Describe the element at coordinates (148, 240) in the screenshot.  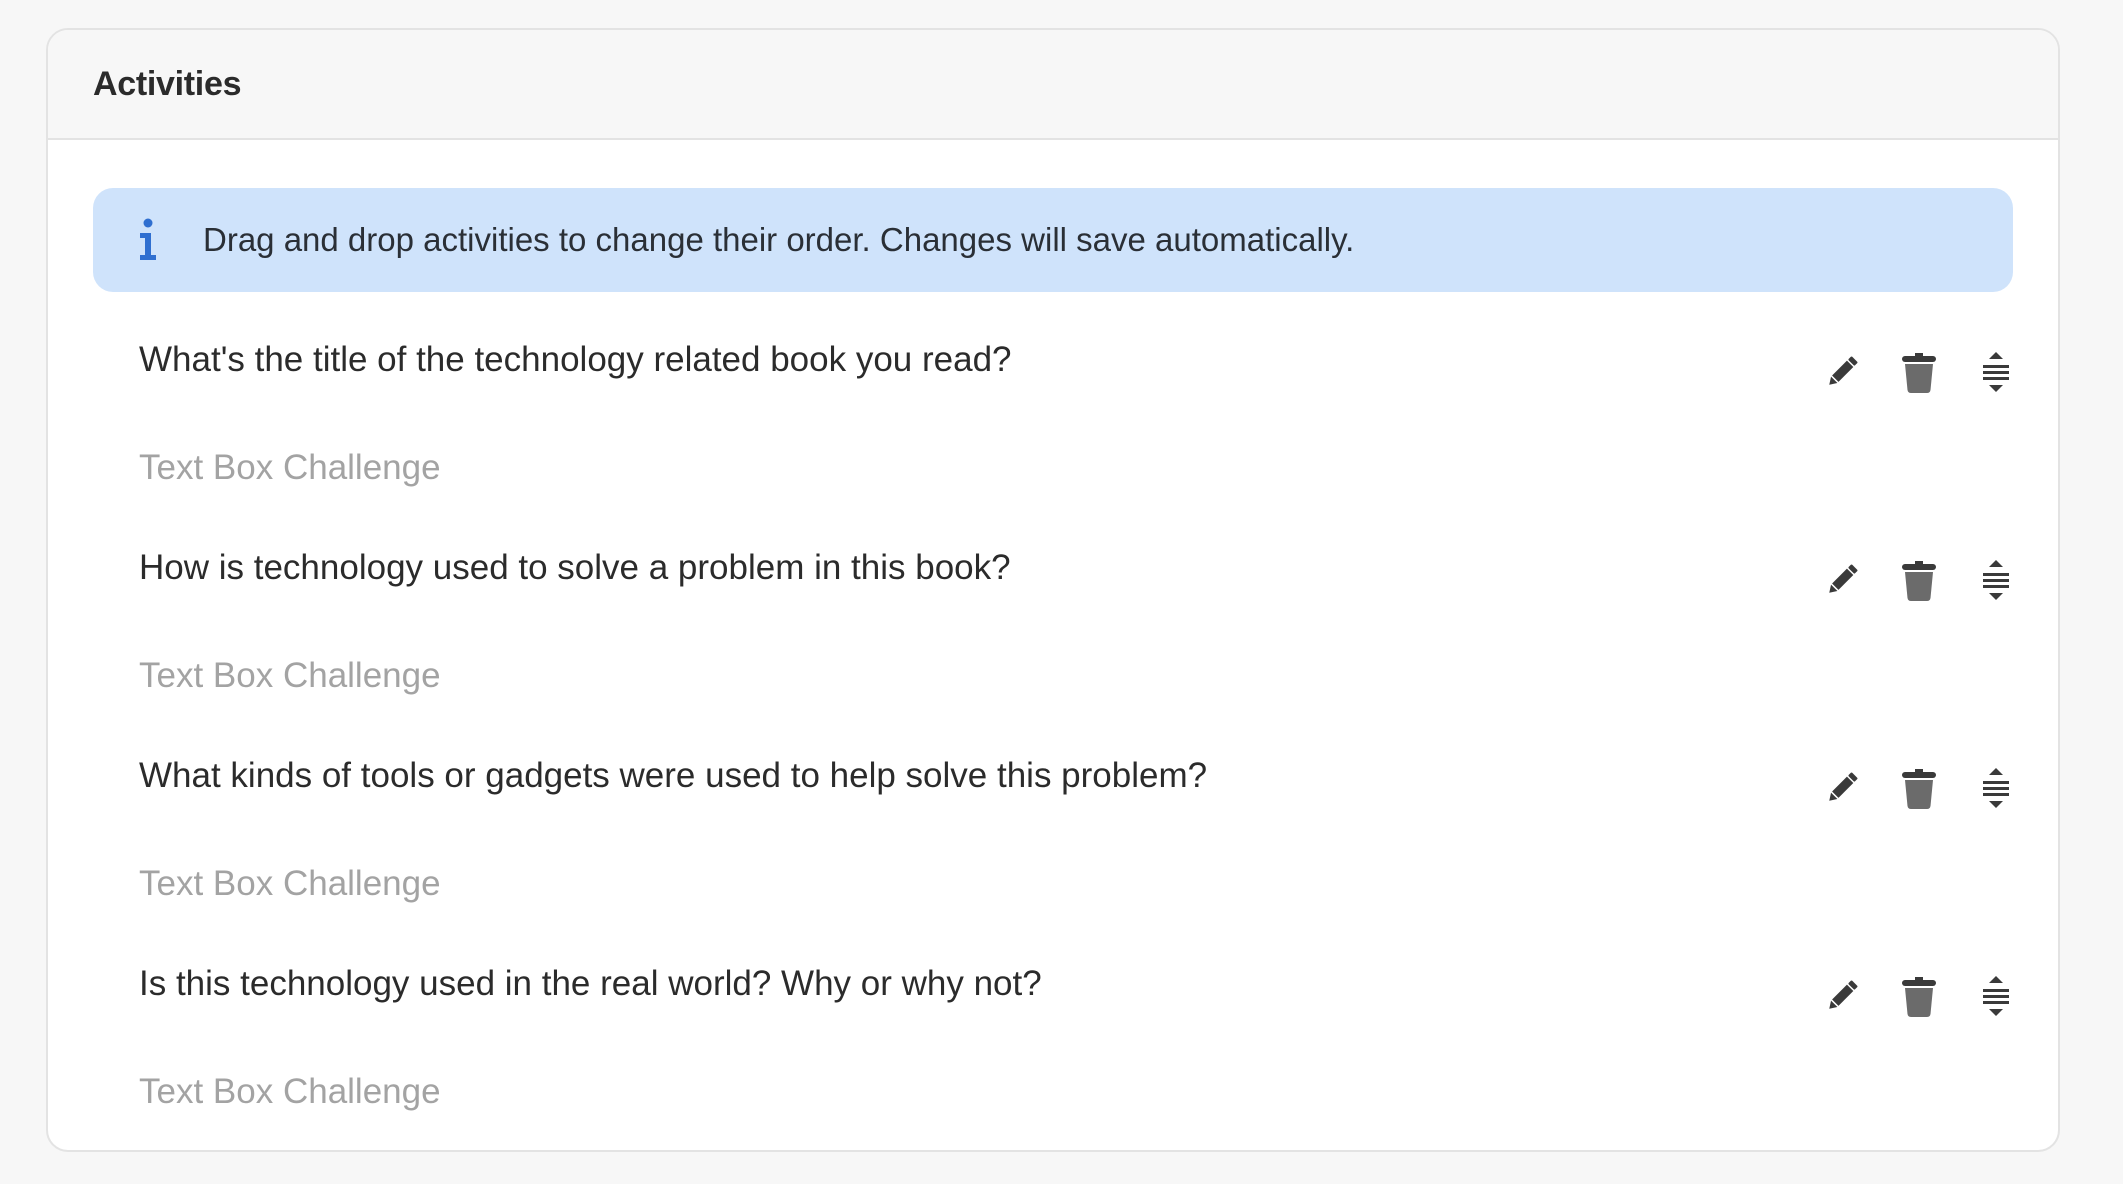
I see `info-icon` at that location.